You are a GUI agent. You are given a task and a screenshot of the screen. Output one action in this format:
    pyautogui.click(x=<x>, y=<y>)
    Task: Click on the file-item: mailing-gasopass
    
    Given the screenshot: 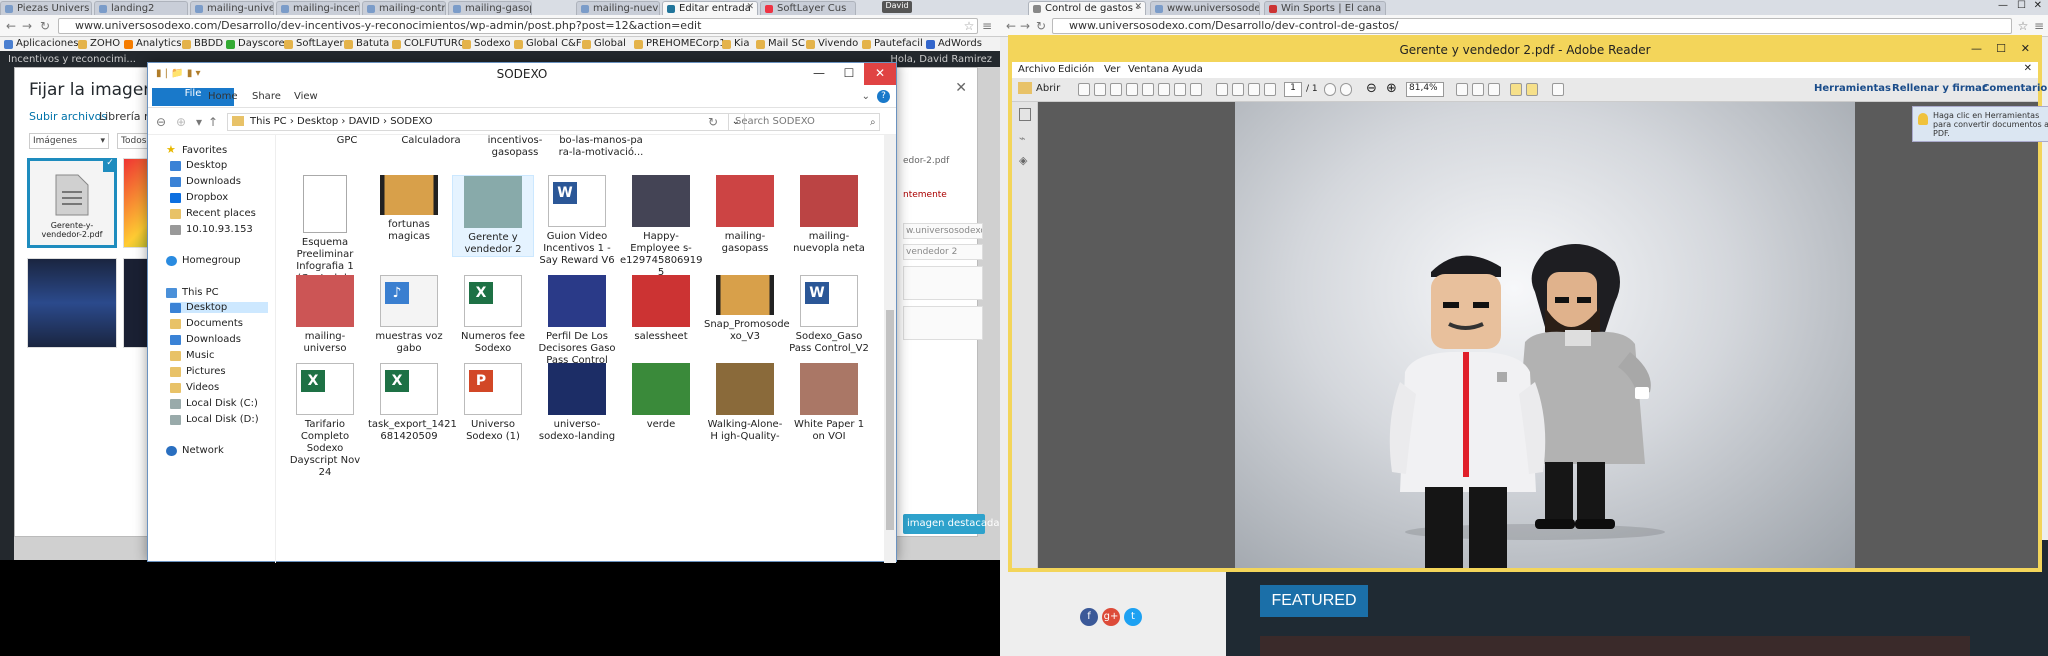 What is the action you would take?
    pyautogui.click(x=745, y=215)
    